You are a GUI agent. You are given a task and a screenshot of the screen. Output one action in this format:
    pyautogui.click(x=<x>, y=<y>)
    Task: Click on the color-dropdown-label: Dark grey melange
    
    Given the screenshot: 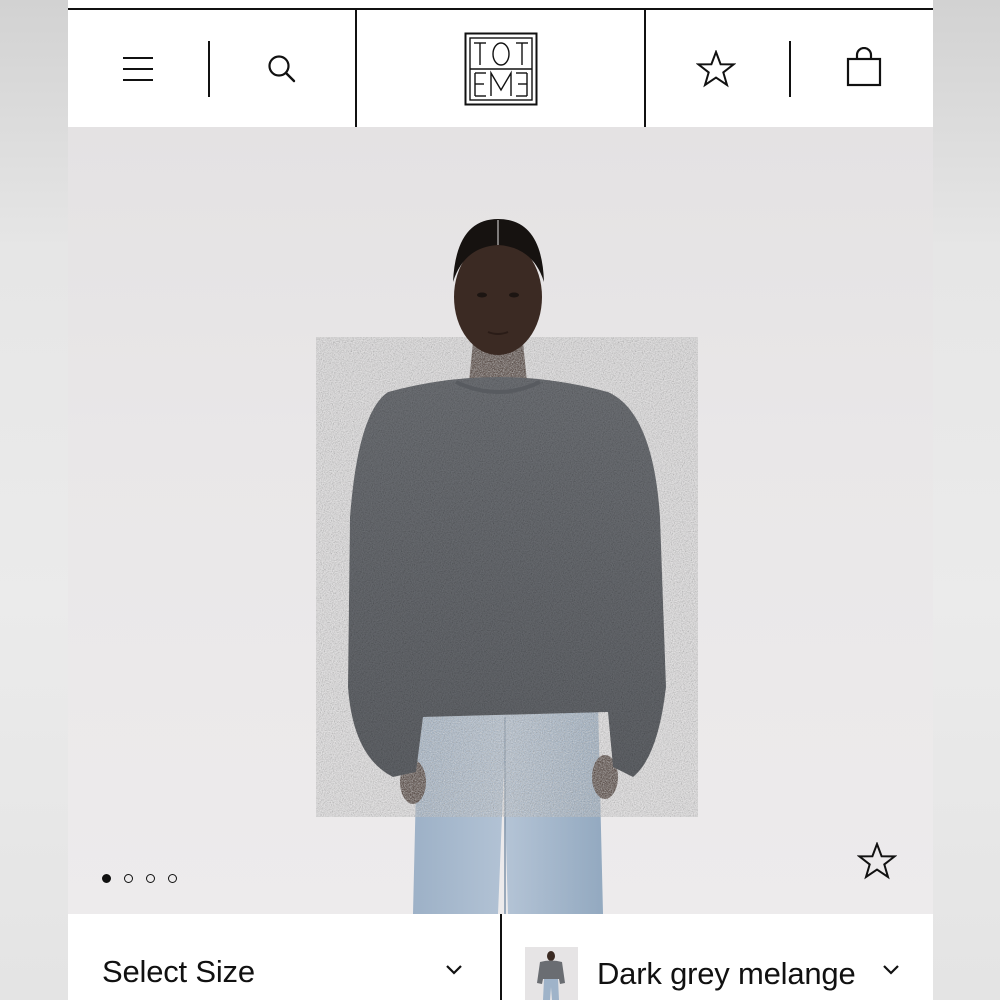 What is the action you would take?
    pyautogui.click(x=726, y=973)
    